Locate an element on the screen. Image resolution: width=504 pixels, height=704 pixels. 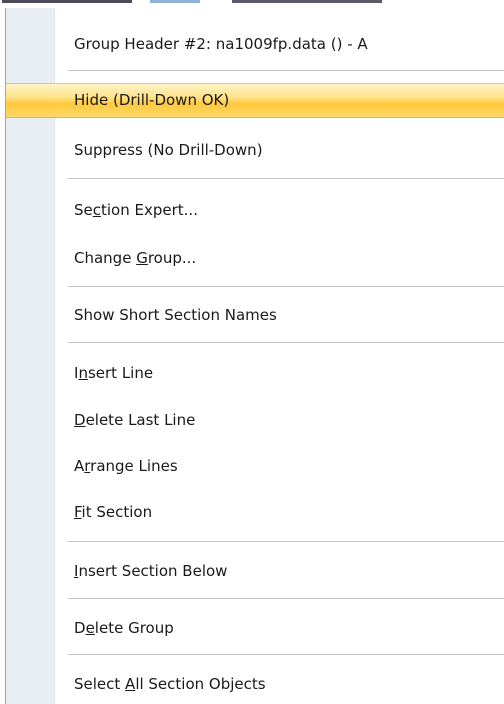
menu-item-show-short-section-names: Show Short Section Names is located at coordinates (255, 315).